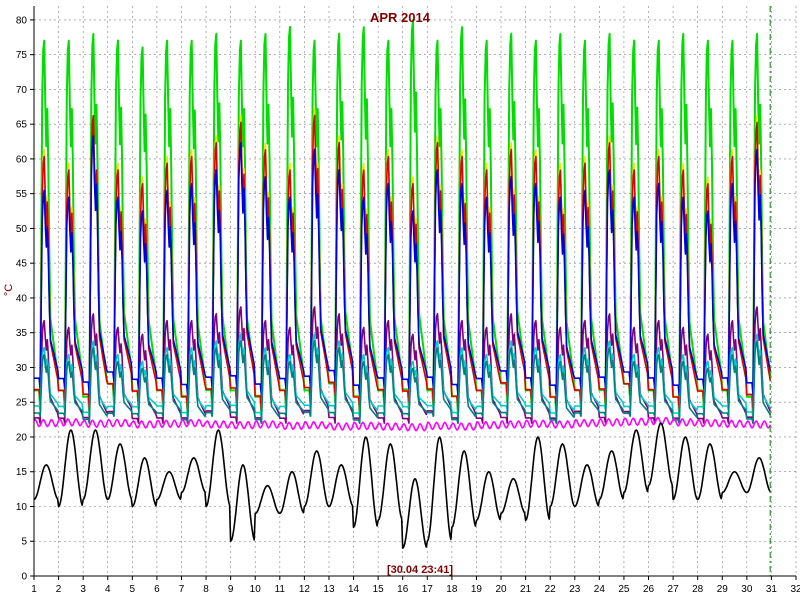 The height and width of the screenshot is (600, 800). I want to click on y-tick-label: 55, so click(22, 194).